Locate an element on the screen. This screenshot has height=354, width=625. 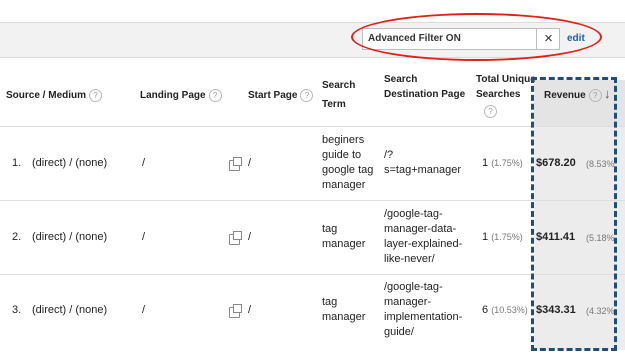
searches-percent: (10.53%) is located at coordinates (509, 310).